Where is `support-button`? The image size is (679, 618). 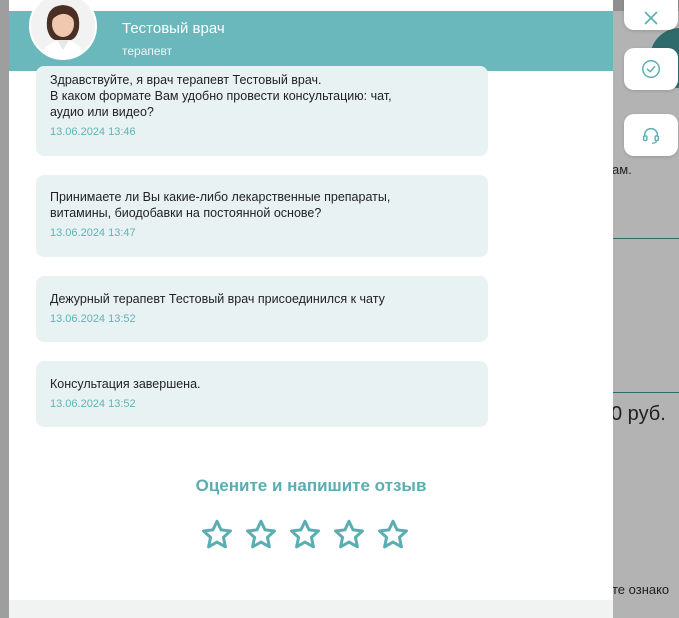
support-button is located at coordinates (651, 135).